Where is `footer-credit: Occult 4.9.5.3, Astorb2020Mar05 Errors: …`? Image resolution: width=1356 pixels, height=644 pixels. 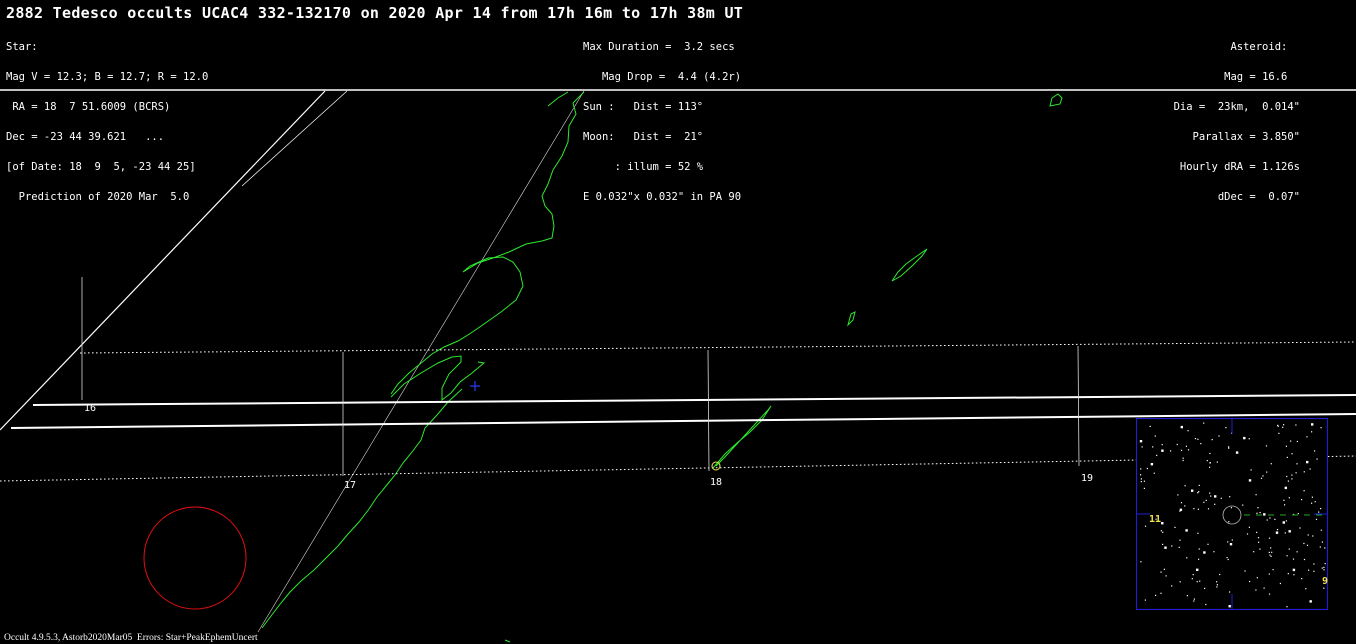 footer-credit: Occult 4.9.5.3, Astorb2020Mar05 Errors: … is located at coordinates (131, 638).